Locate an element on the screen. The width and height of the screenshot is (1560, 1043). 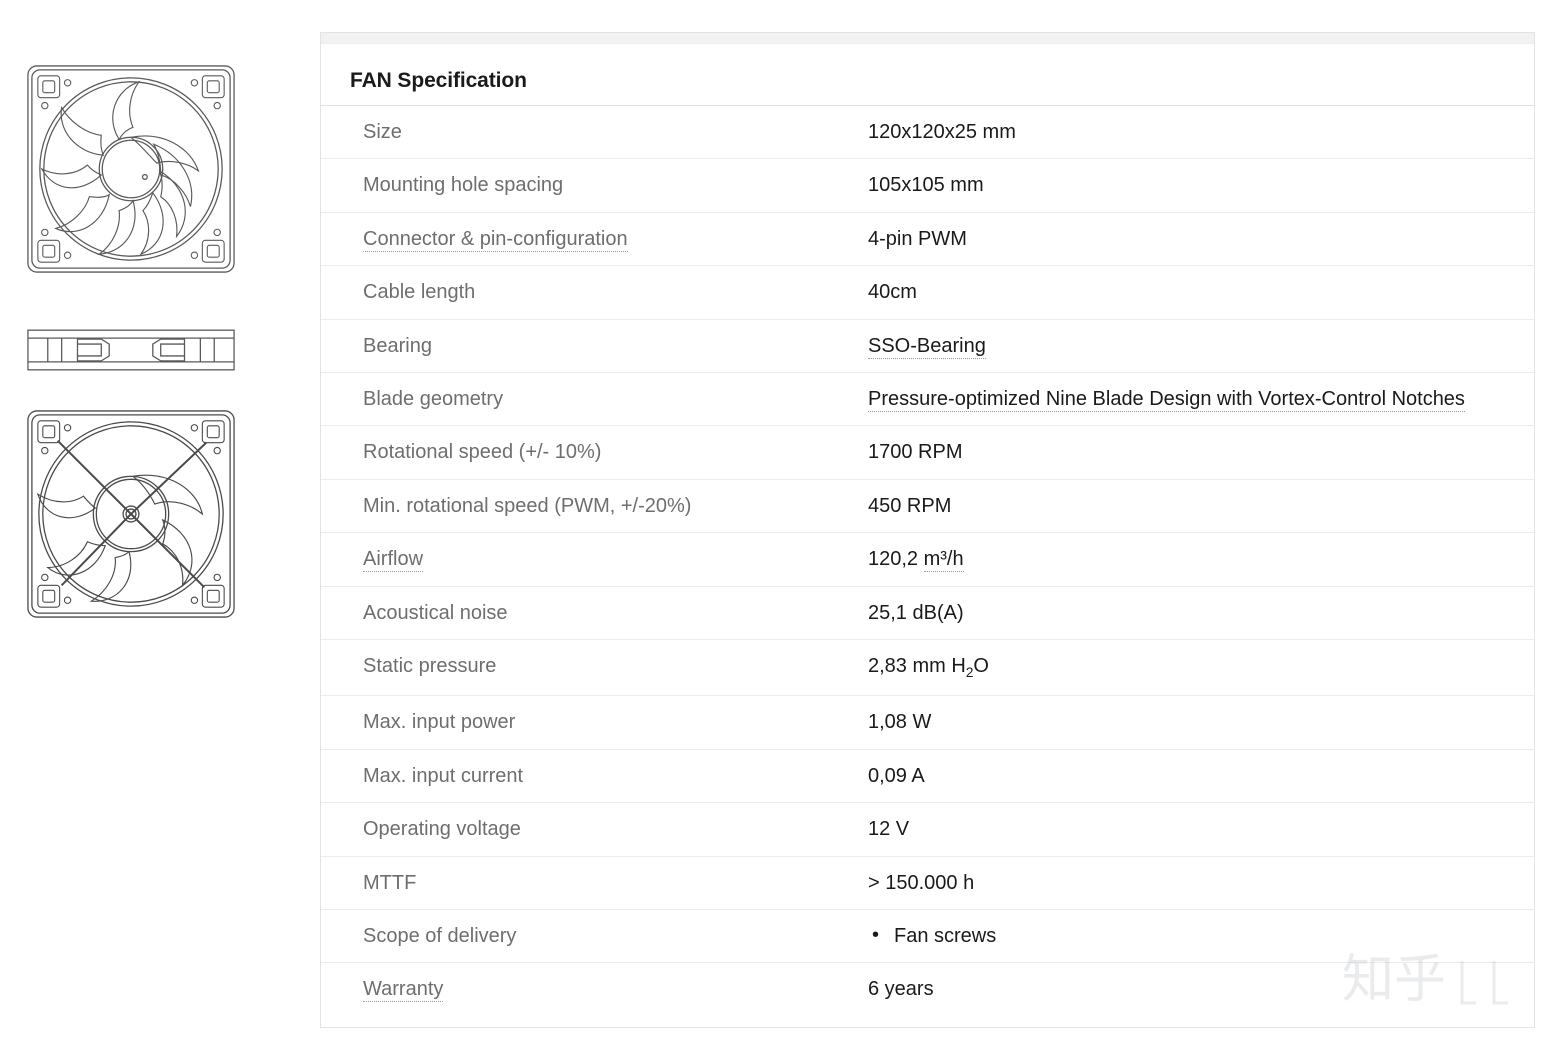
spec-value: > 150.000 h is located at coordinates (1201, 882).